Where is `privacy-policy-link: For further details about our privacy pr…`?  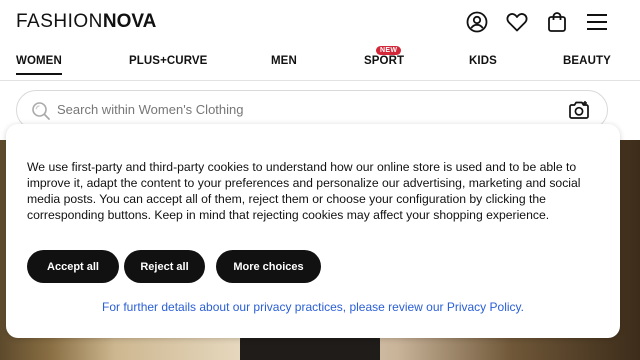 privacy-policy-link: For further details about our privacy pr… is located at coordinates (313, 307).